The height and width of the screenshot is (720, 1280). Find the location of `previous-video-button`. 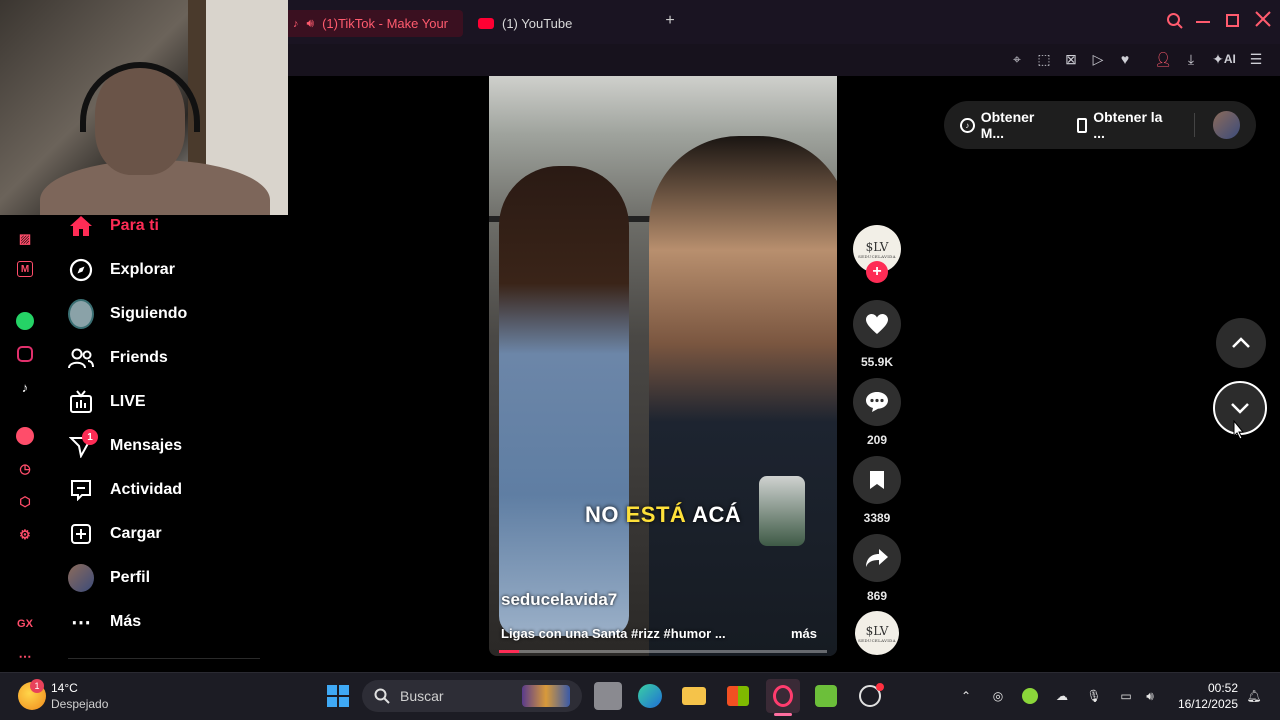

previous-video-button is located at coordinates (1241, 343).